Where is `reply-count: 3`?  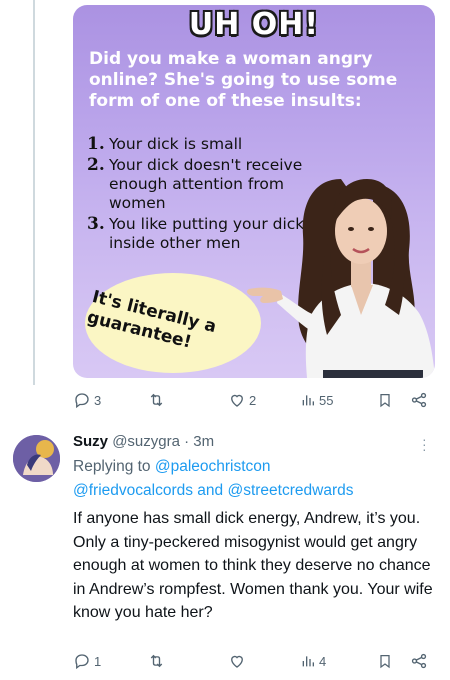
reply-count: 3 is located at coordinates (98, 400).